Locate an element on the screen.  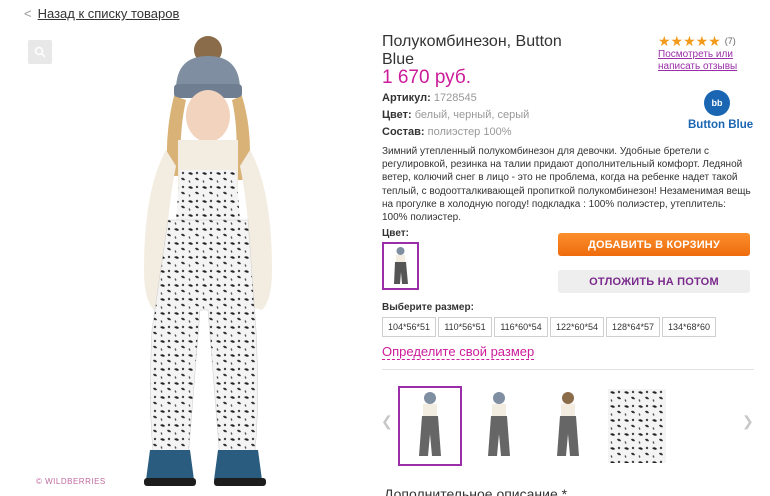
article-row: Артикул: 1728545 is located at coordinates (429, 98).